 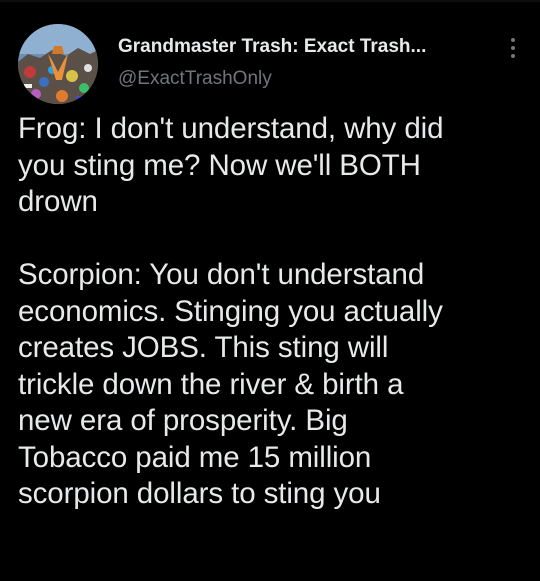 What do you see at coordinates (183, 420) in the screenshot?
I see `tweet-line: new era of prosperity. Big` at bounding box center [183, 420].